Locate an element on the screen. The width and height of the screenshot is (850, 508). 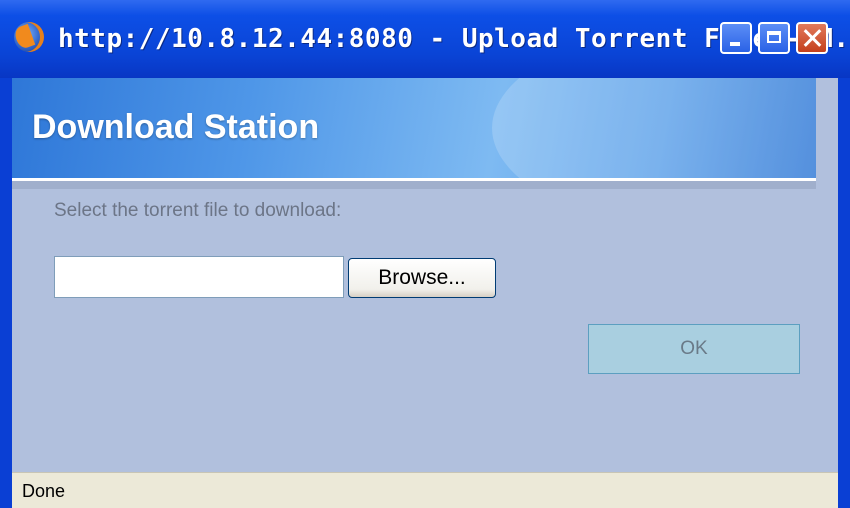
status-bar: Done is located at coordinates (425, 490).